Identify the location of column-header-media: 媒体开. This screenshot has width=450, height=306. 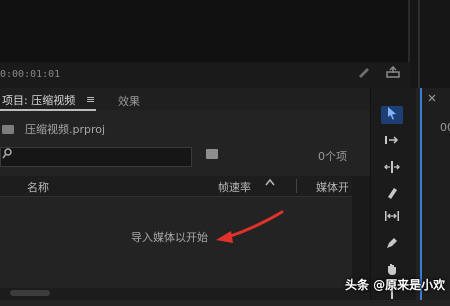
(332, 187).